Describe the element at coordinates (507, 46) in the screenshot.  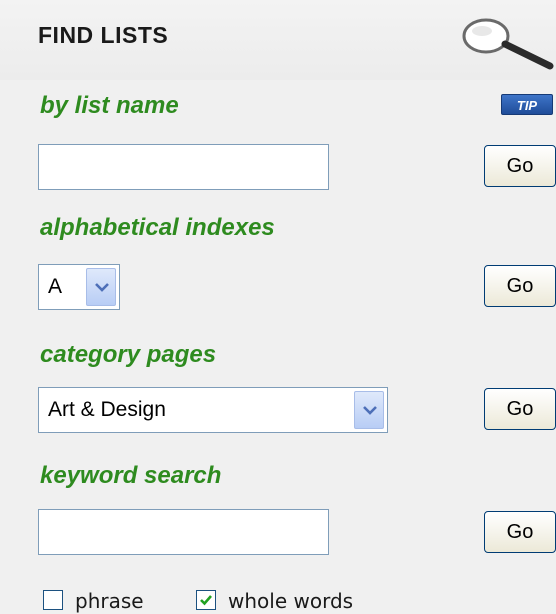
I see `magnifier-icon` at that location.